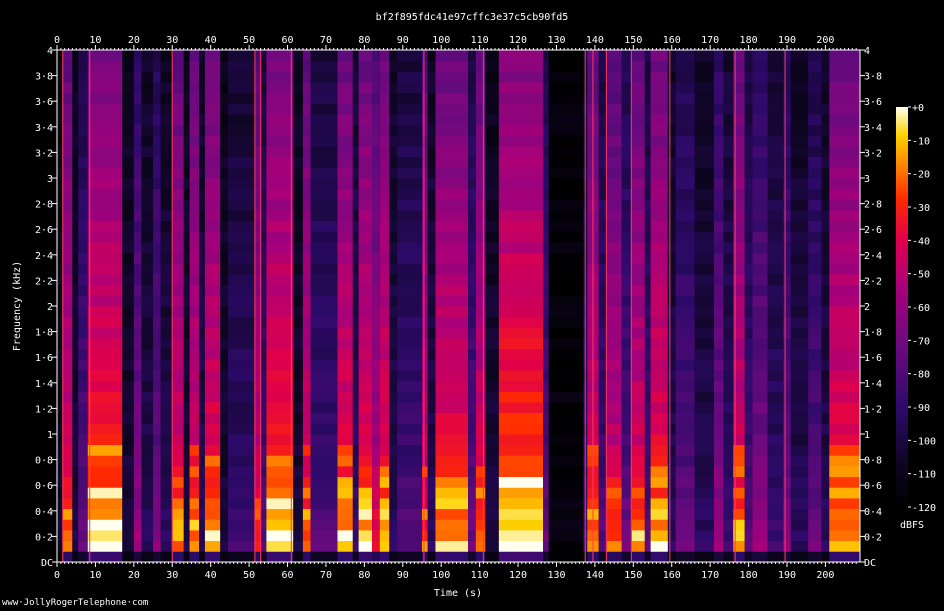 This screenshot has height=611, width=944. Describe the element at coordinates (921, 375) in the screenshot. I see `colorbar-tick-label: -80` at that location.